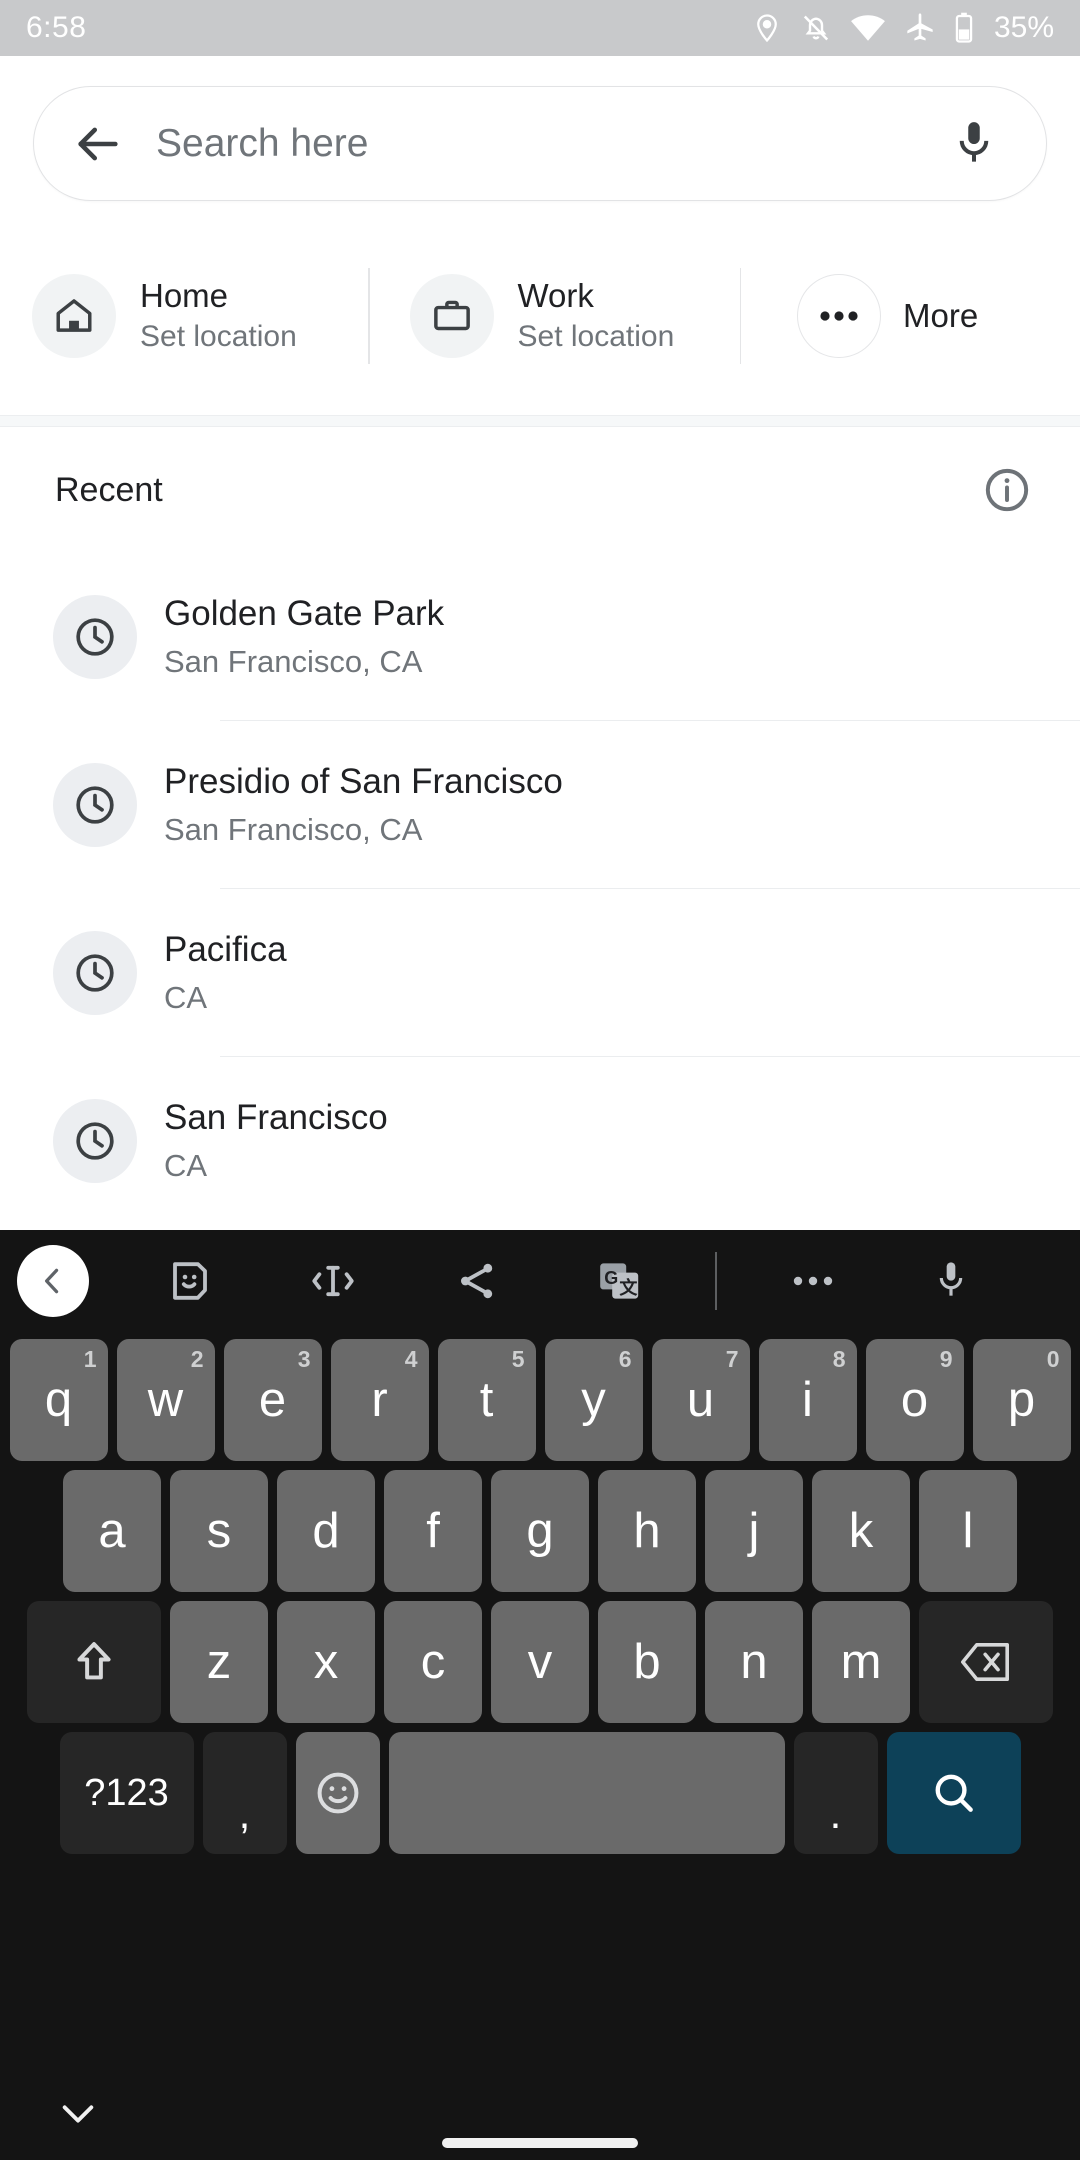 Image resolution: width=1080 pixels, height=2160 pixels. I want to click on key-f: f, so click(433, 1531).